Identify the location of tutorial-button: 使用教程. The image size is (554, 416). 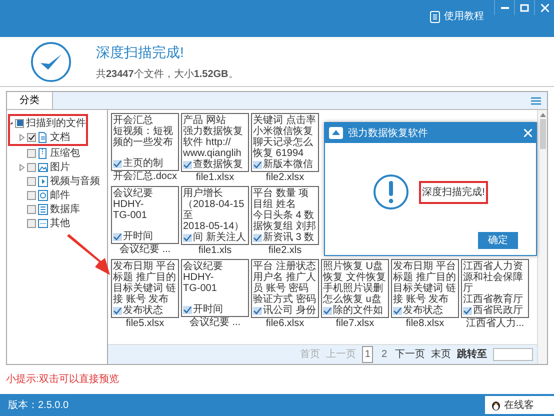
(457, 16).